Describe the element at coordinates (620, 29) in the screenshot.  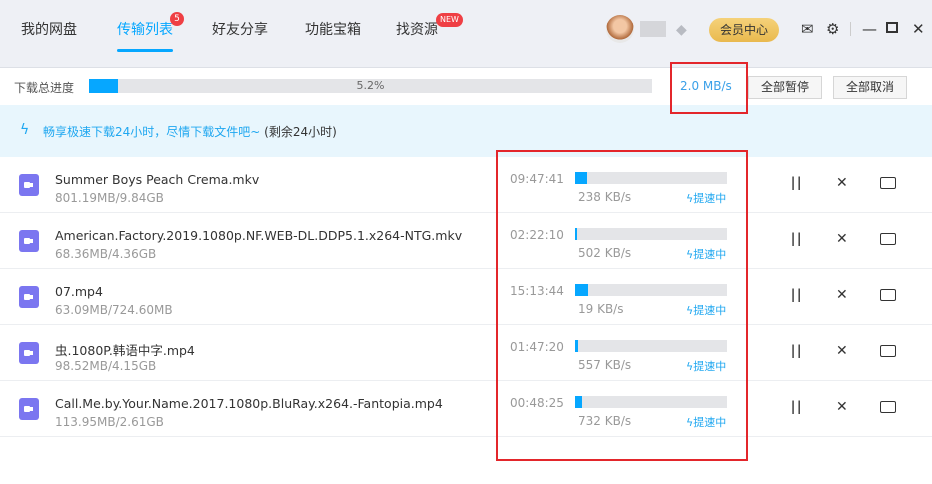
I see `avatar` at that location.